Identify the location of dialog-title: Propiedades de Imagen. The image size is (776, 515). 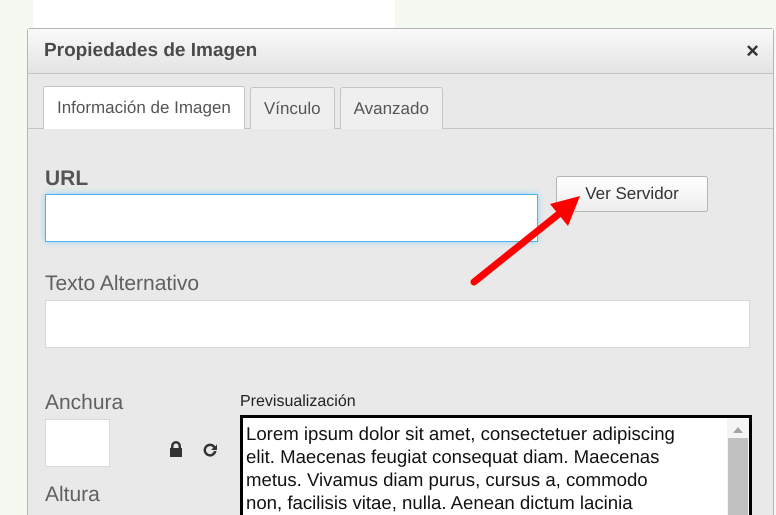
(151, 51).